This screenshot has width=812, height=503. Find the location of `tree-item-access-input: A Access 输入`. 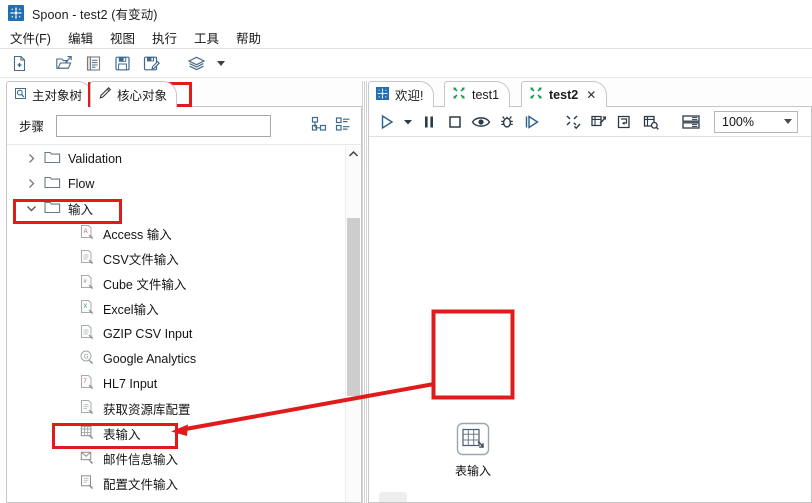

tree-item-access-input: A Access 输入 is located at coordinates (177, 233).